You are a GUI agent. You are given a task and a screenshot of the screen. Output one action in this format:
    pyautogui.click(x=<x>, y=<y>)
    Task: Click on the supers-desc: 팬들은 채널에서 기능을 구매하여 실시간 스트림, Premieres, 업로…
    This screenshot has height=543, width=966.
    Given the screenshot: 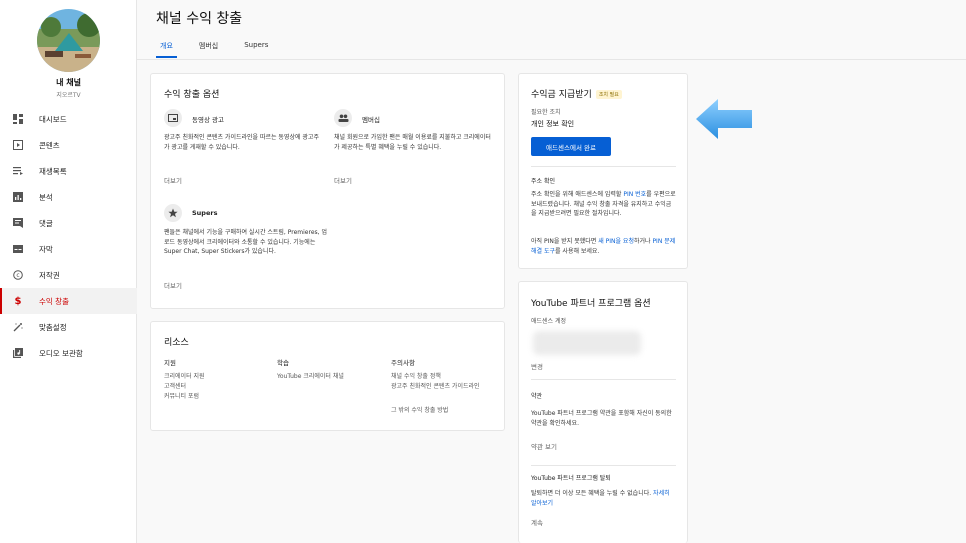 What is the action you would take?
    pyautogui.click(x=245, y=242)
    